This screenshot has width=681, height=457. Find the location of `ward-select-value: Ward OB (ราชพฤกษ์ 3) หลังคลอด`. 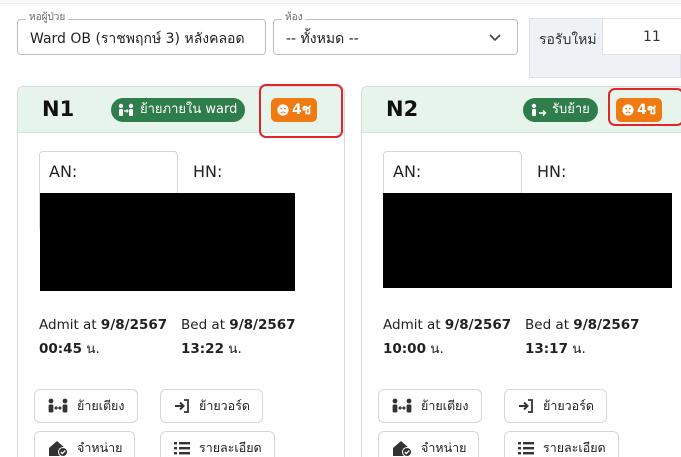

ward-select-value: Ward OB (ราชพฤกษ์ 3) หลังคลอด is located at coordinates (137, 39).